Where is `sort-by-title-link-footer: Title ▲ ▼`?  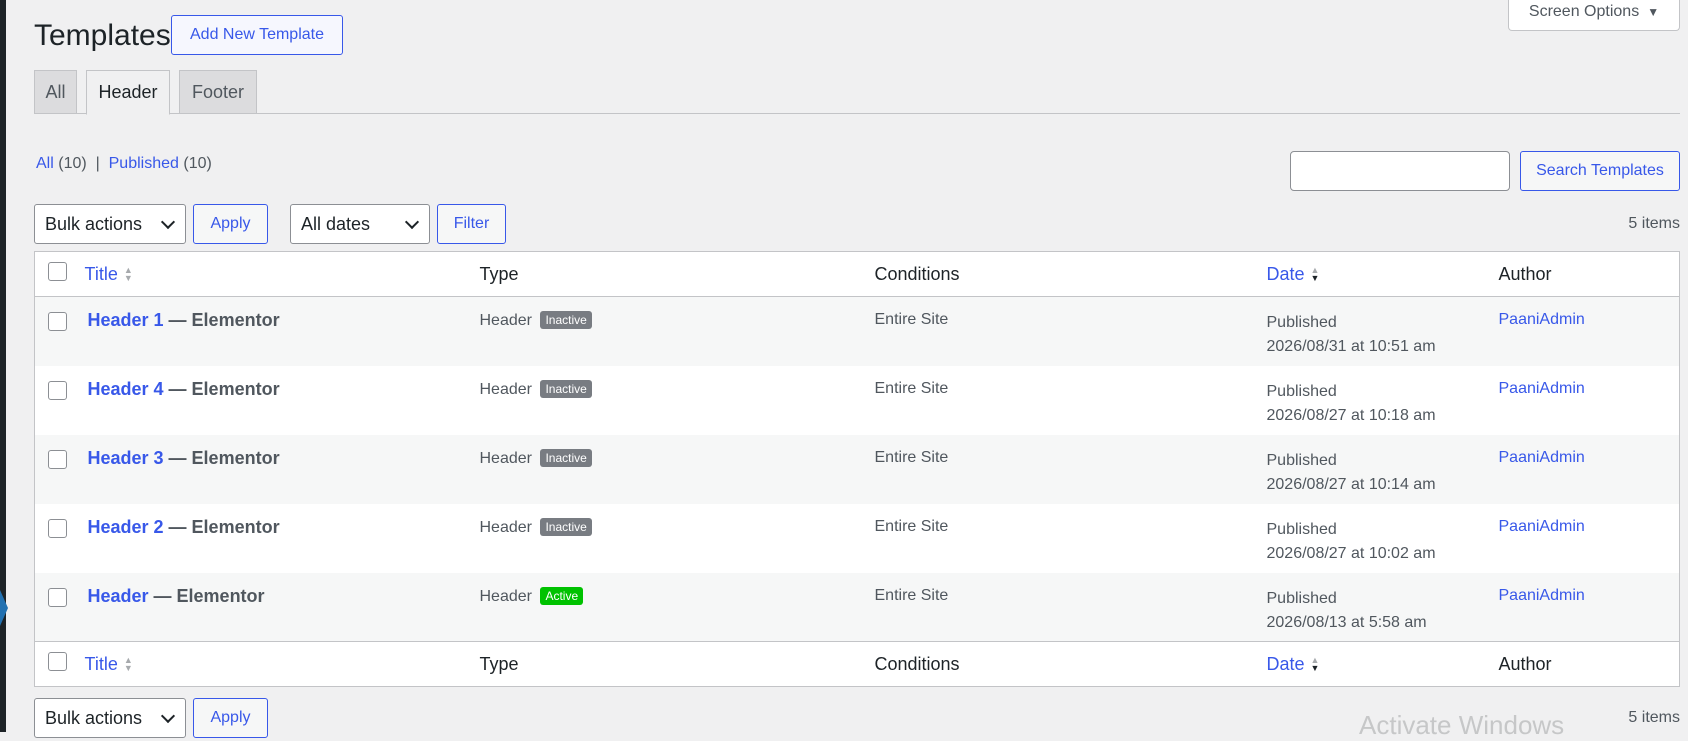 sort-by-title-link-footer: Title ▲ ▼ is located at coordinates (109, 664).